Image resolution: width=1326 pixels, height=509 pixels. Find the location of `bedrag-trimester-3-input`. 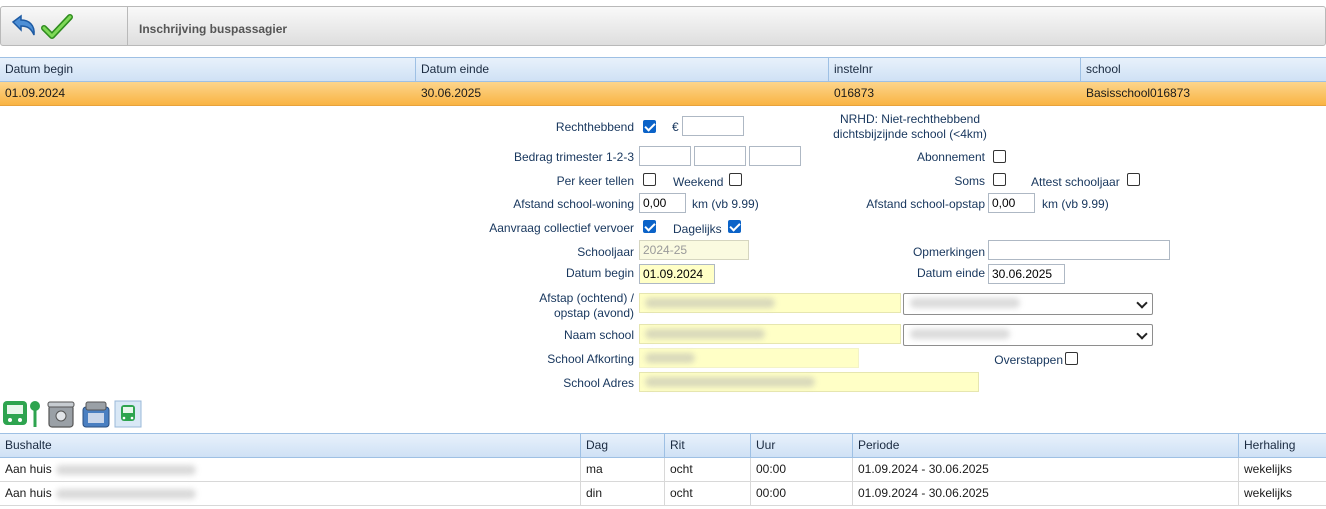

bedrag-trimester-3-input is located at coordinates (775, 156).